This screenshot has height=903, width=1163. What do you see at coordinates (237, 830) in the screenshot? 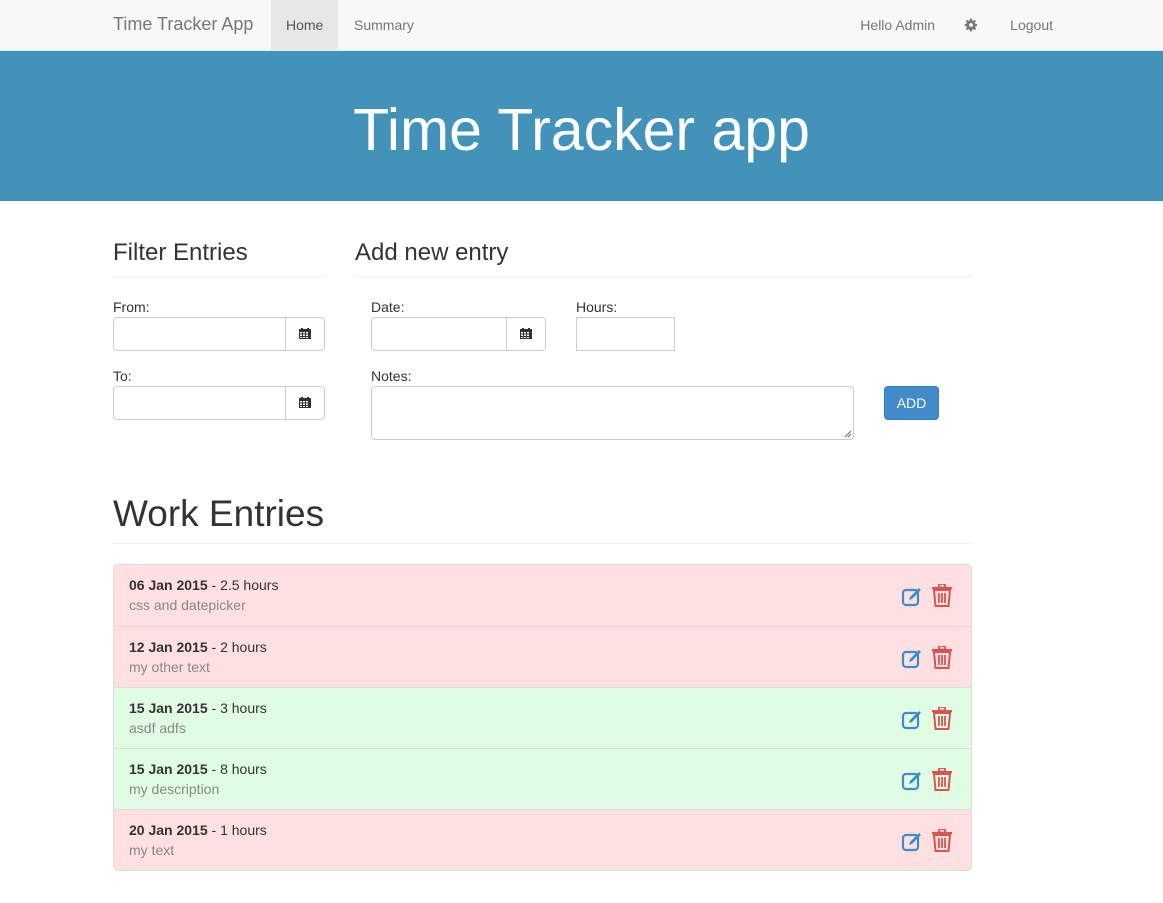
I see `entry-hours: - 1 hours` at bounding box center [237, 830].